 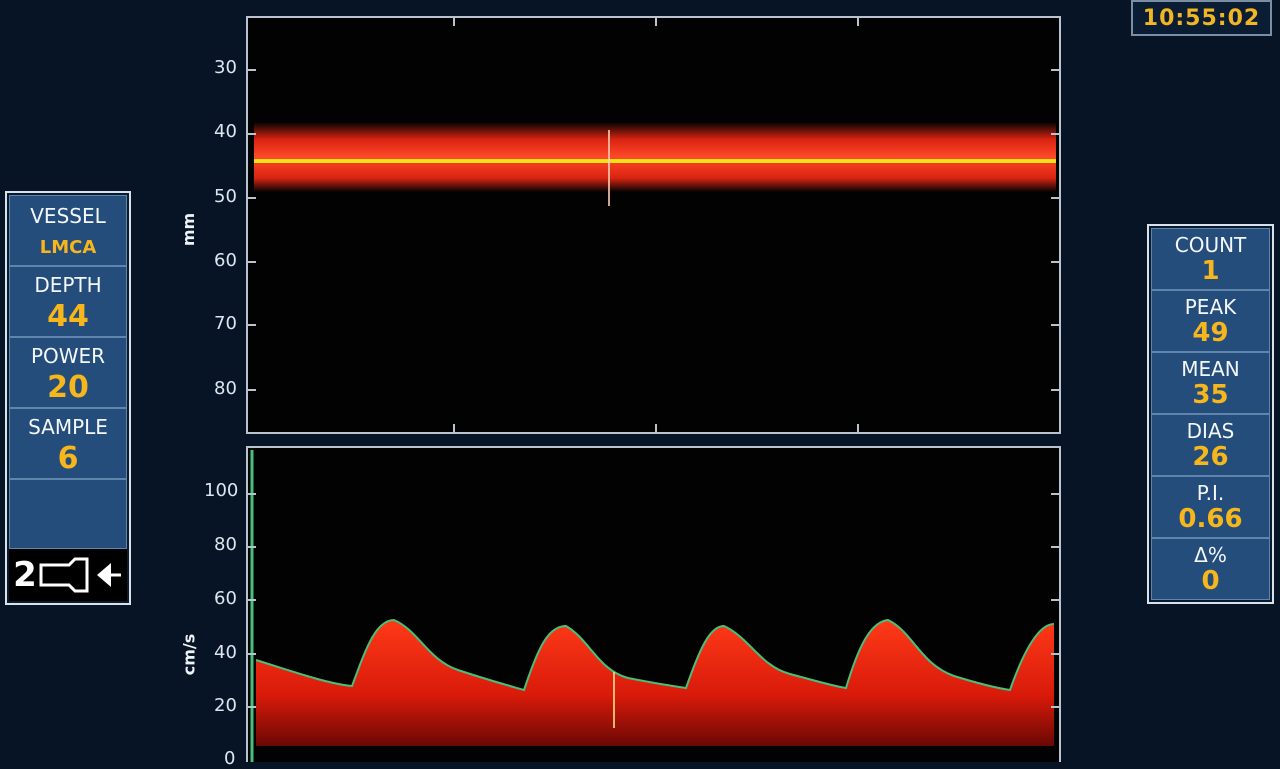 I want to click on mmode-tick: 30, so click(x=225, y=67).